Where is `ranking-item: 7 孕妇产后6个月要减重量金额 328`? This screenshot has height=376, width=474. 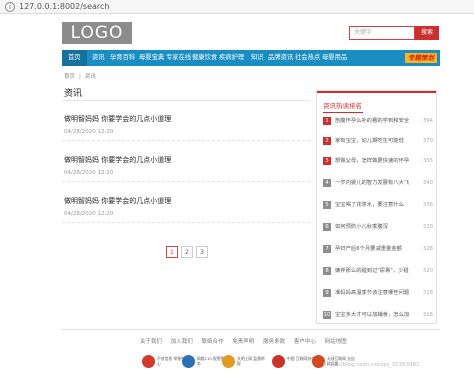
ranking-item: 7 孕妇产后6个月要减重量金额 328 is located at coordinates (378, 250).